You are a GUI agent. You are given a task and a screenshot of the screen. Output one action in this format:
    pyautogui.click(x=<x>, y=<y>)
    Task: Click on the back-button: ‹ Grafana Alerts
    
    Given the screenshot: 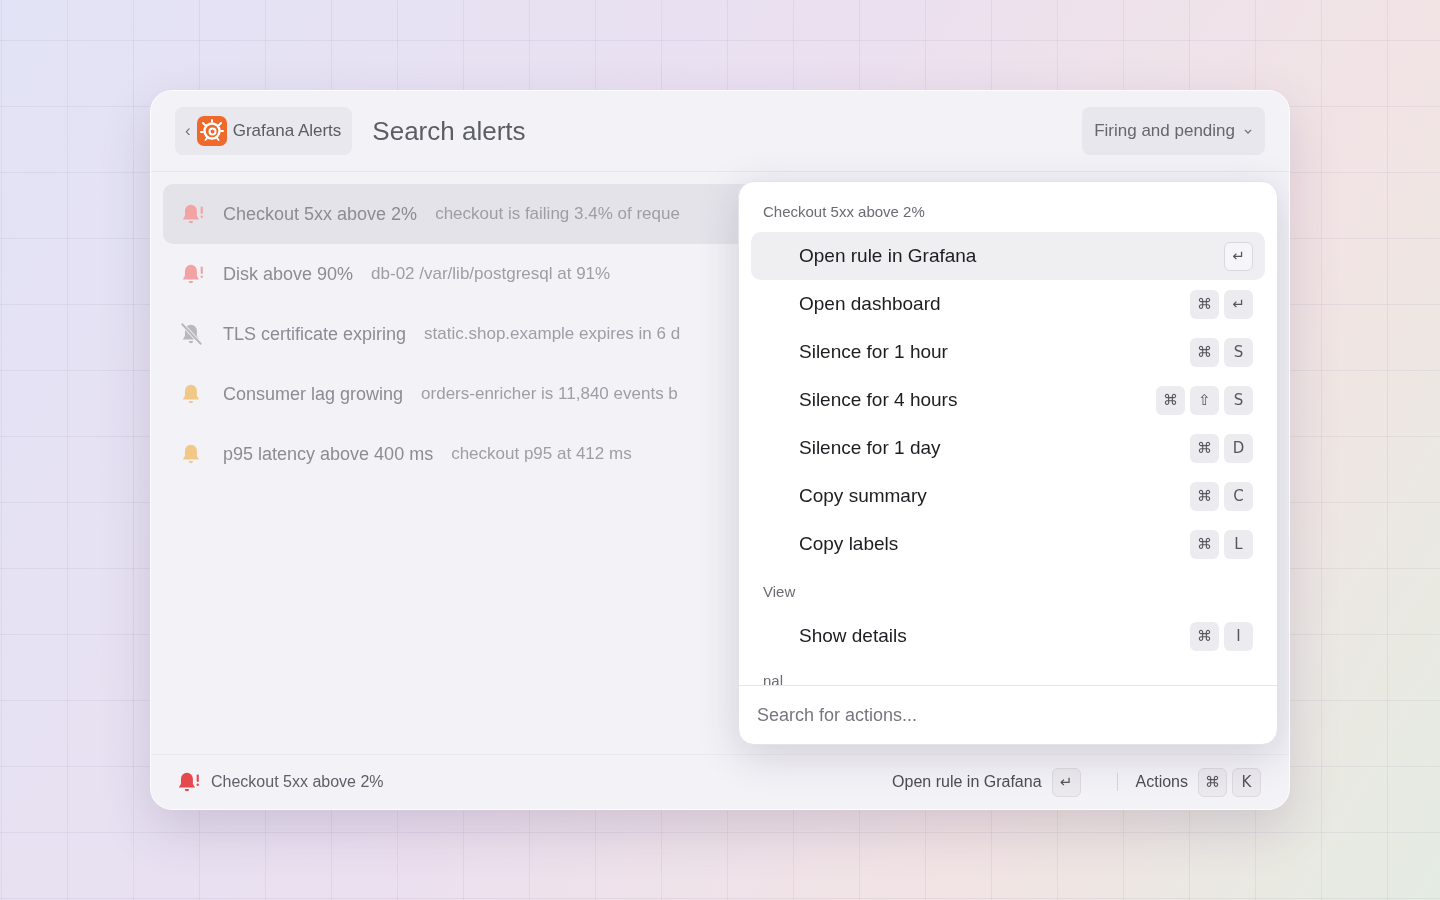 What is the action you would take?
    pyautogui.click(x=264, y=131)
    